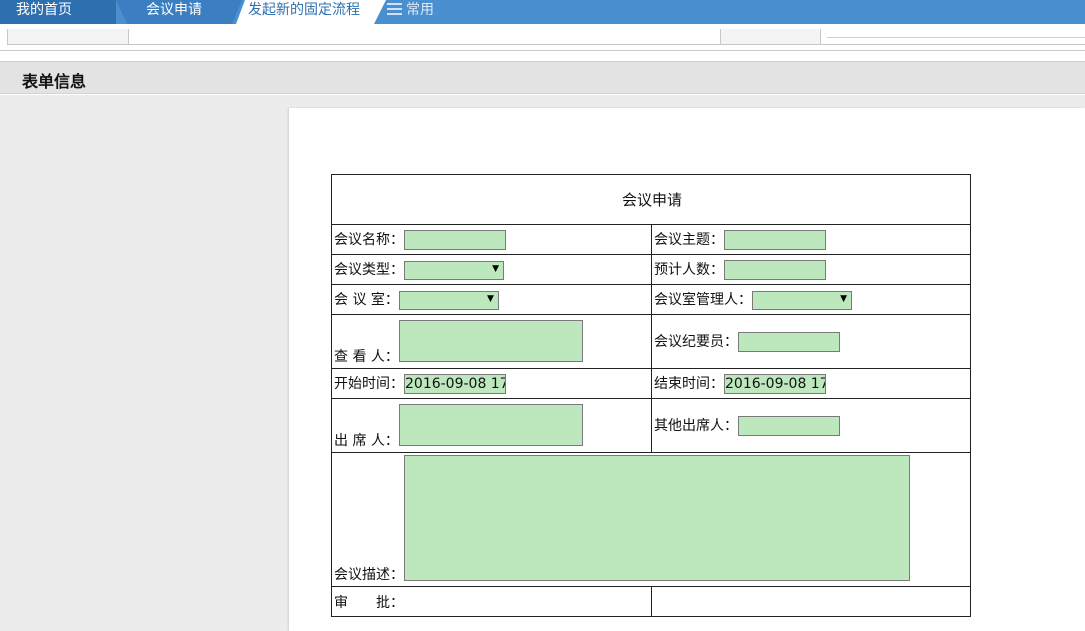 Image resolution: width=1085 pixels, height=631 pixels. Describe the element at coordinates (448, 300) in the screenshot. I see `meeting-room-select: ▼` at that location.